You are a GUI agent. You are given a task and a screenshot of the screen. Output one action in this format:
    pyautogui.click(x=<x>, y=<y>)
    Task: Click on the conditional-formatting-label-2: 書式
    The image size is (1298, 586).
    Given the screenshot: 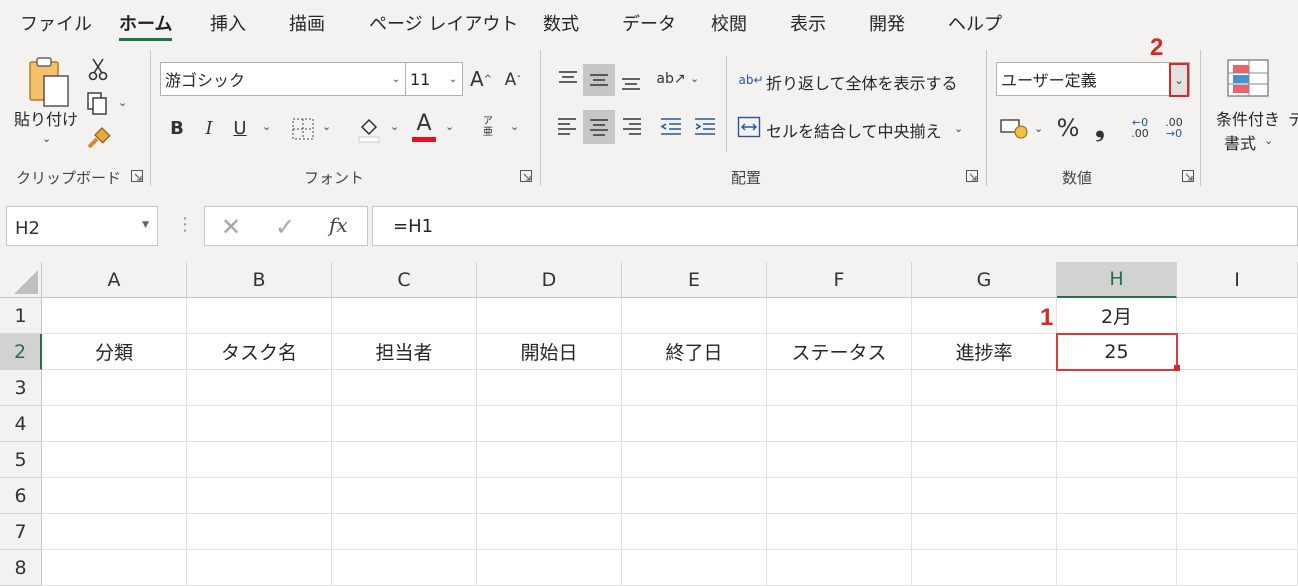 What is the action you would take?
    pyautogui.click(x=1240, y=142)
    